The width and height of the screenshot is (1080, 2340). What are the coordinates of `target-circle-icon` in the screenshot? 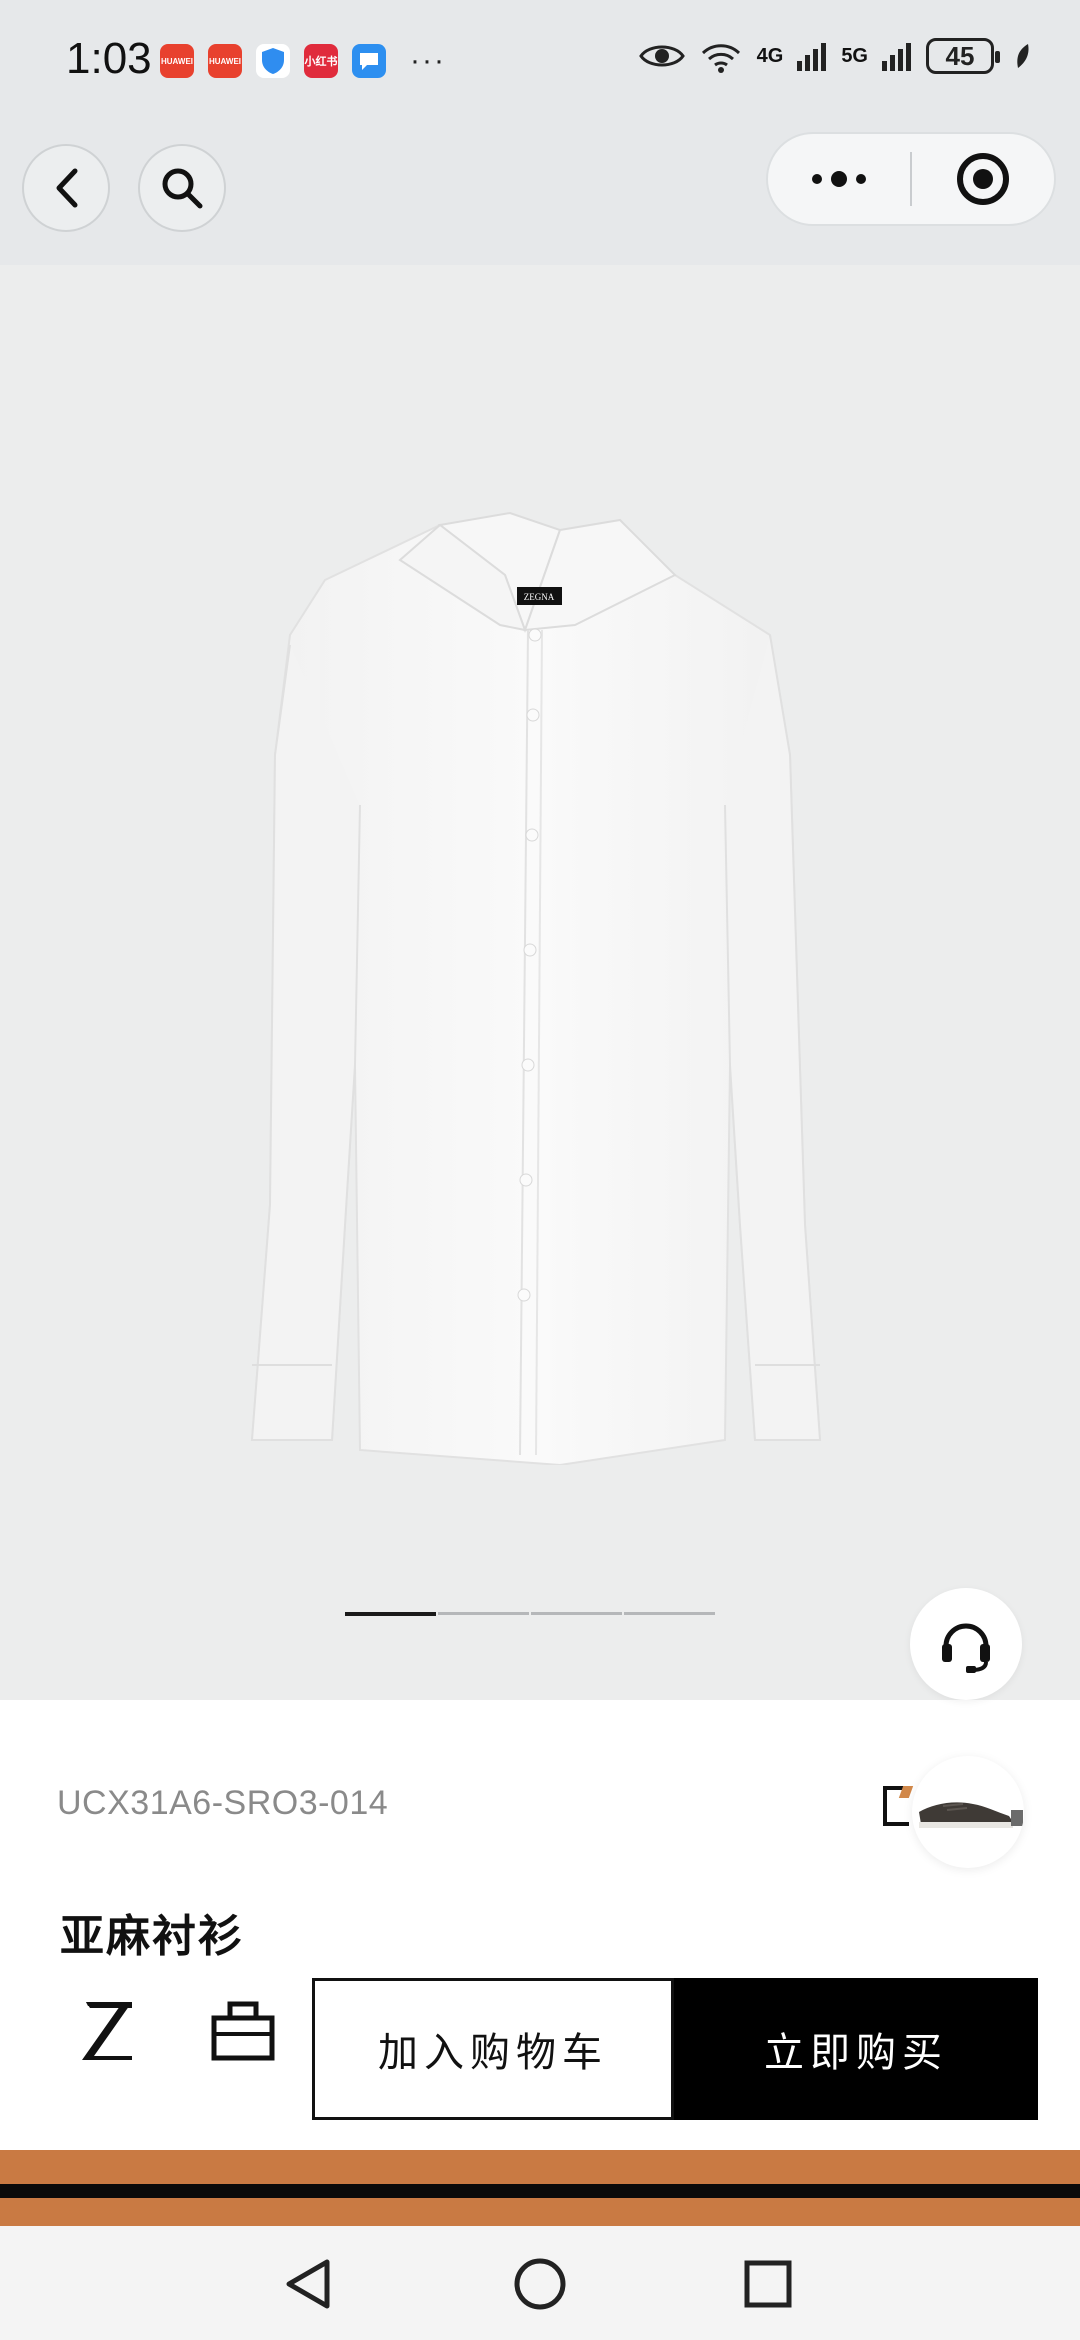 It's located at (982, 179).